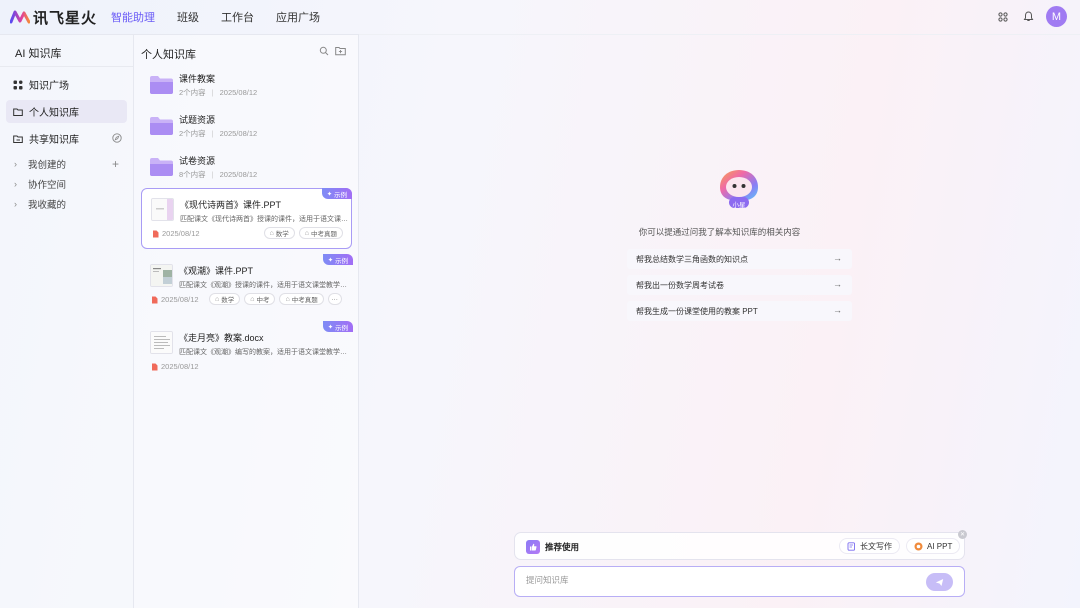 Image resolution: width=1080 pixels, height=608 pixels. What do you see at coordinates (940, 546) in the screenshot?
I see `ai-ppt-label: AI PPT` at bounding box center [940, 546].